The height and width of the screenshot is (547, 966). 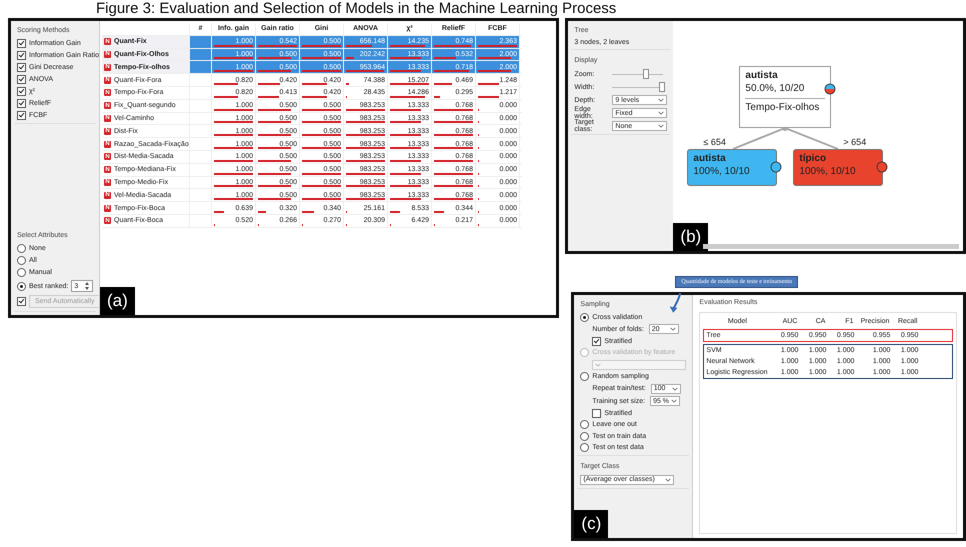 I want to click on panel-label: (c), so click(x=591, y=524).